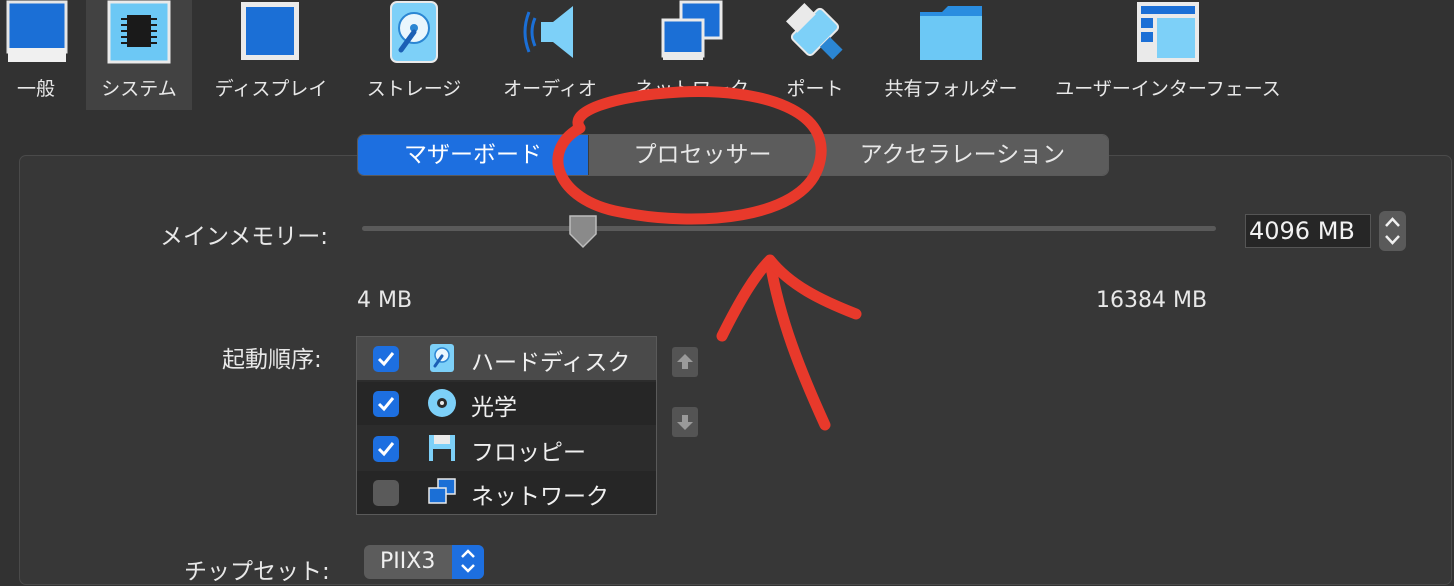  Describe the element at coordinates (702, 155) in the screenshot. I see `tab-processor: プロセッサー` at that location.